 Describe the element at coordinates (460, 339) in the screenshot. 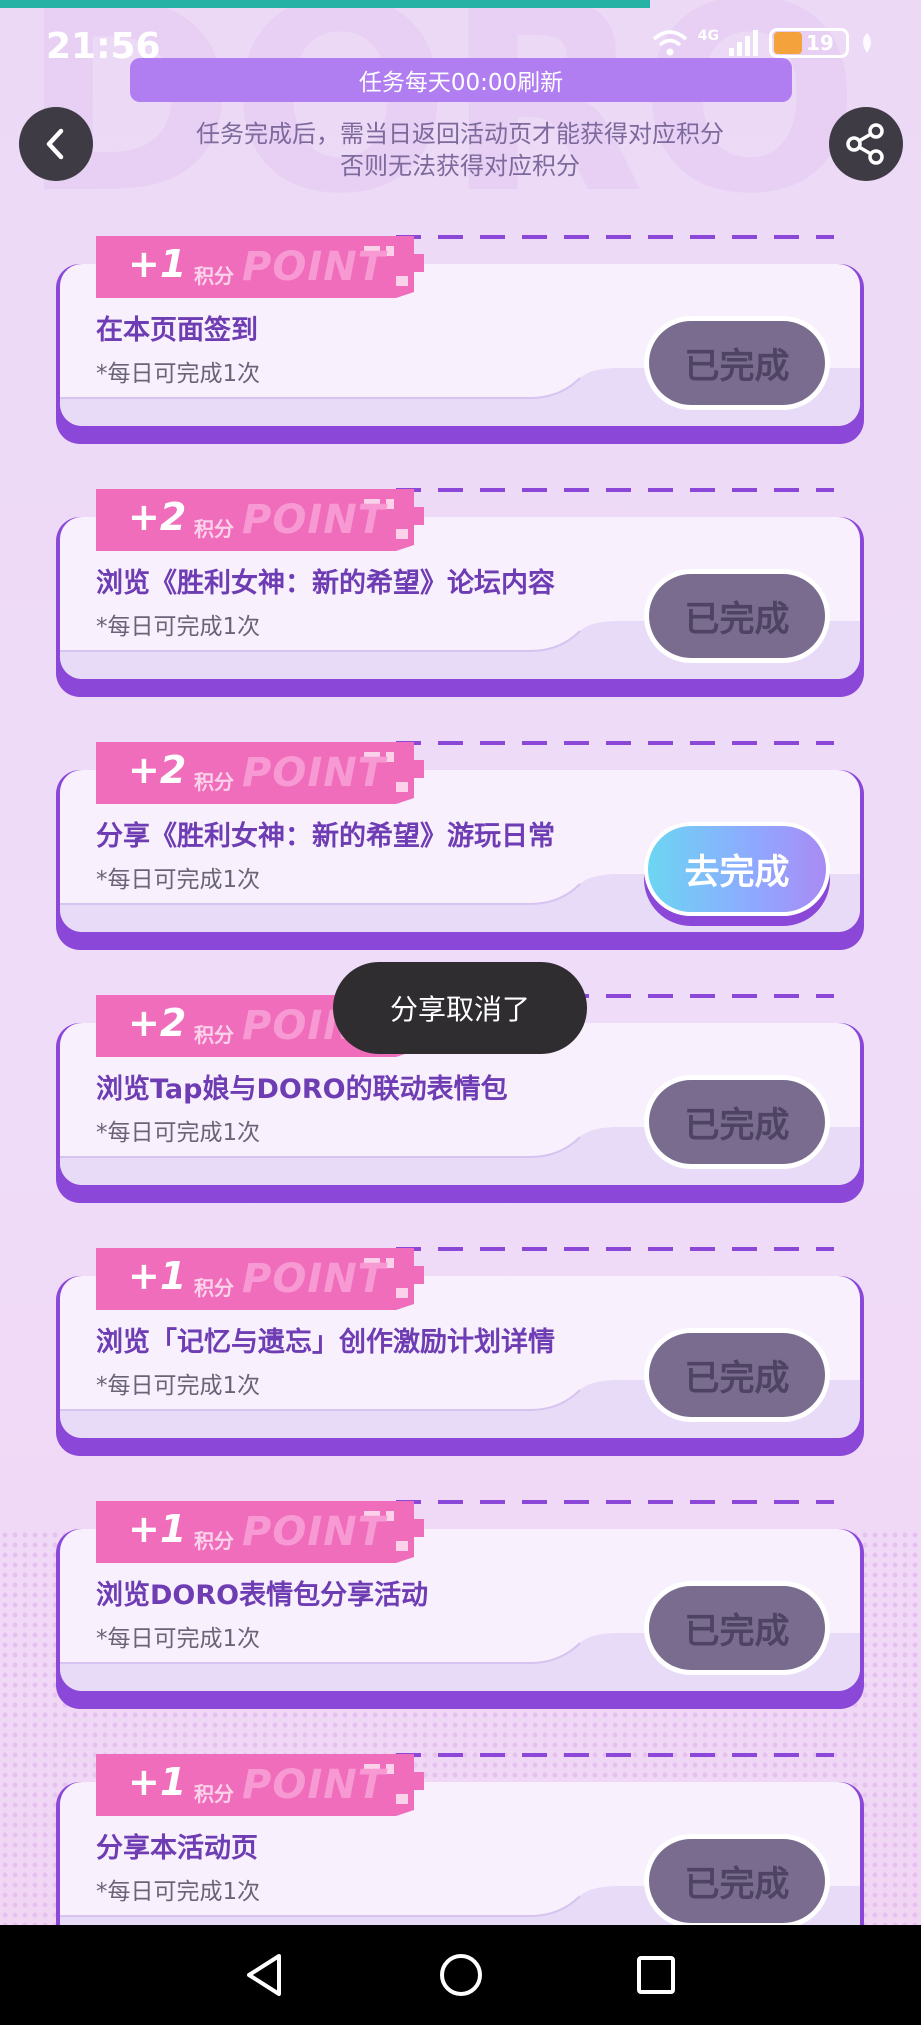

I see `task-card: +1 积分 POINT 在本页面签到 *每日可完成1次 已完成` at that location.